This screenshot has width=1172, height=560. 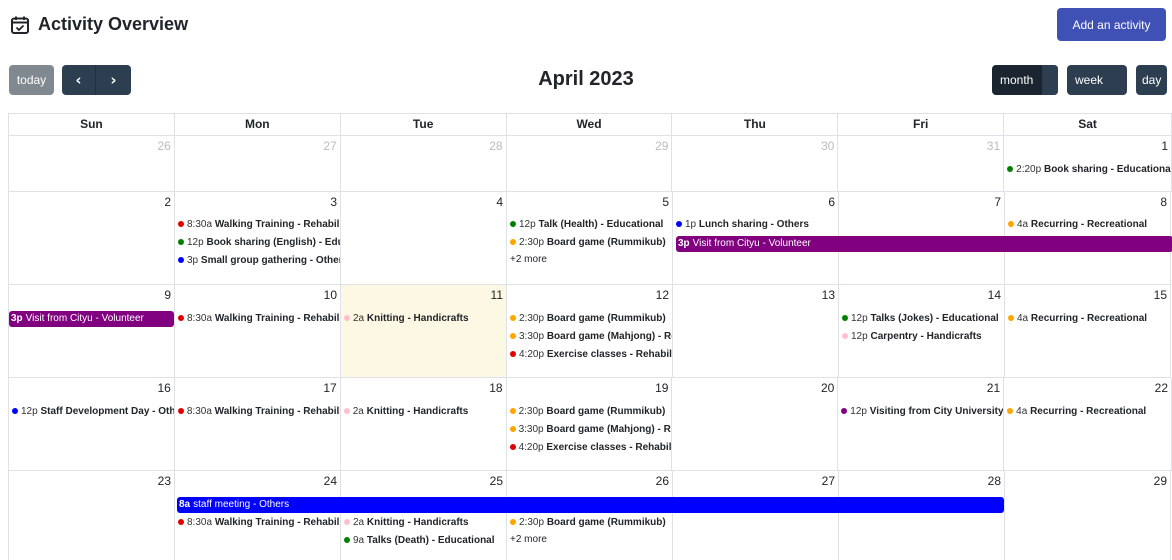 I want to click on calendar-event: 1p Lunch sharing - Others, so click(x=756, y=225).